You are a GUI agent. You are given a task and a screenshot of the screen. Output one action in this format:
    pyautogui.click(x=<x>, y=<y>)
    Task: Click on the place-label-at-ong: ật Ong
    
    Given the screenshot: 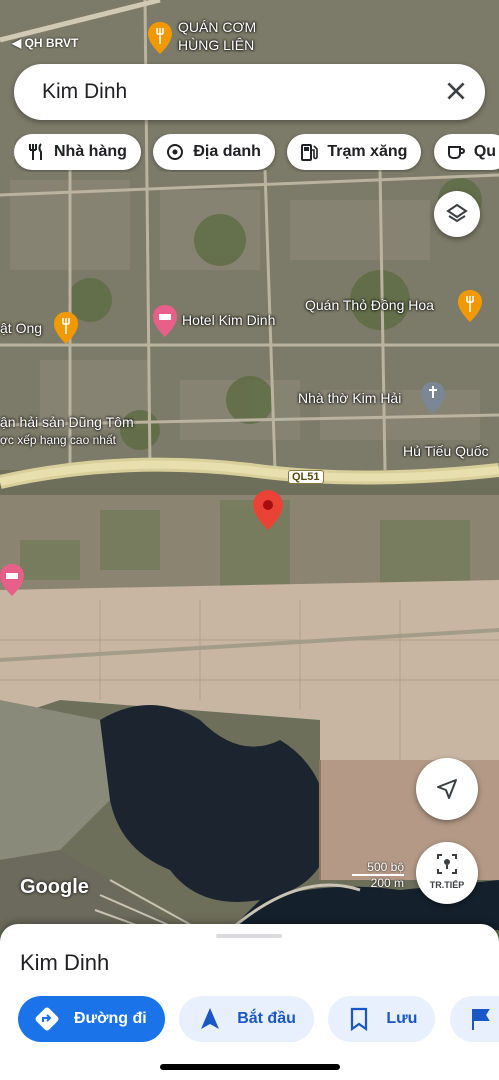 What is the action you would take?
    pyautogui.click(x=21, y=328)
    